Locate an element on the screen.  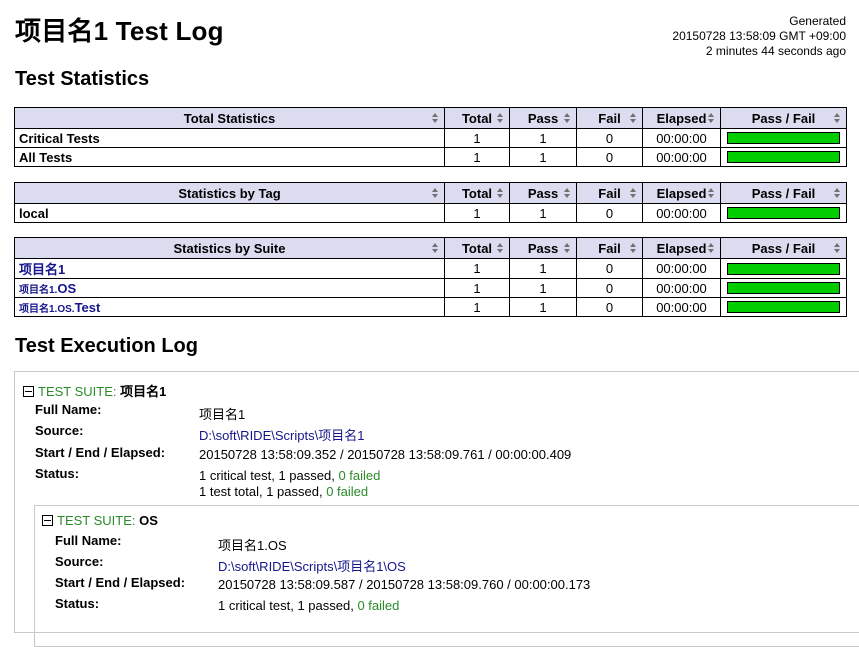
status-line-1: 1 critical test, 1 passed, 0 failed is located at coordinates (290, 475).